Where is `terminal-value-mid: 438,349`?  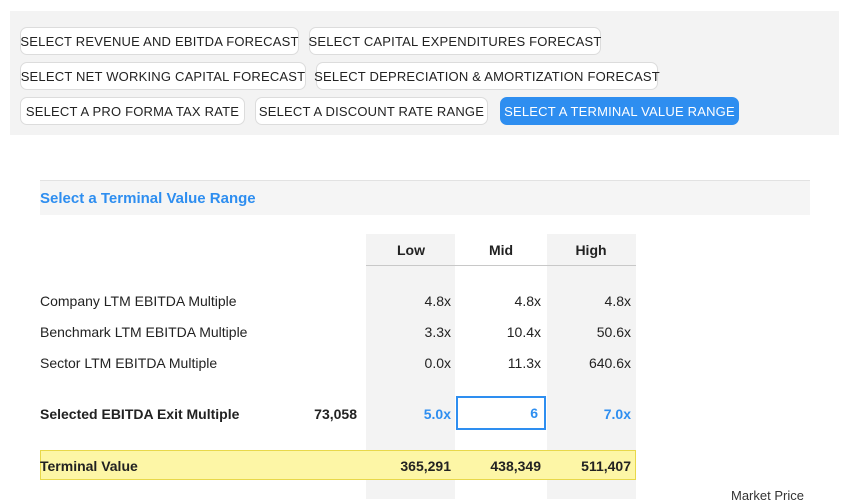
terminal-value-mid: 438,349 is located at coordinates (515, 466).